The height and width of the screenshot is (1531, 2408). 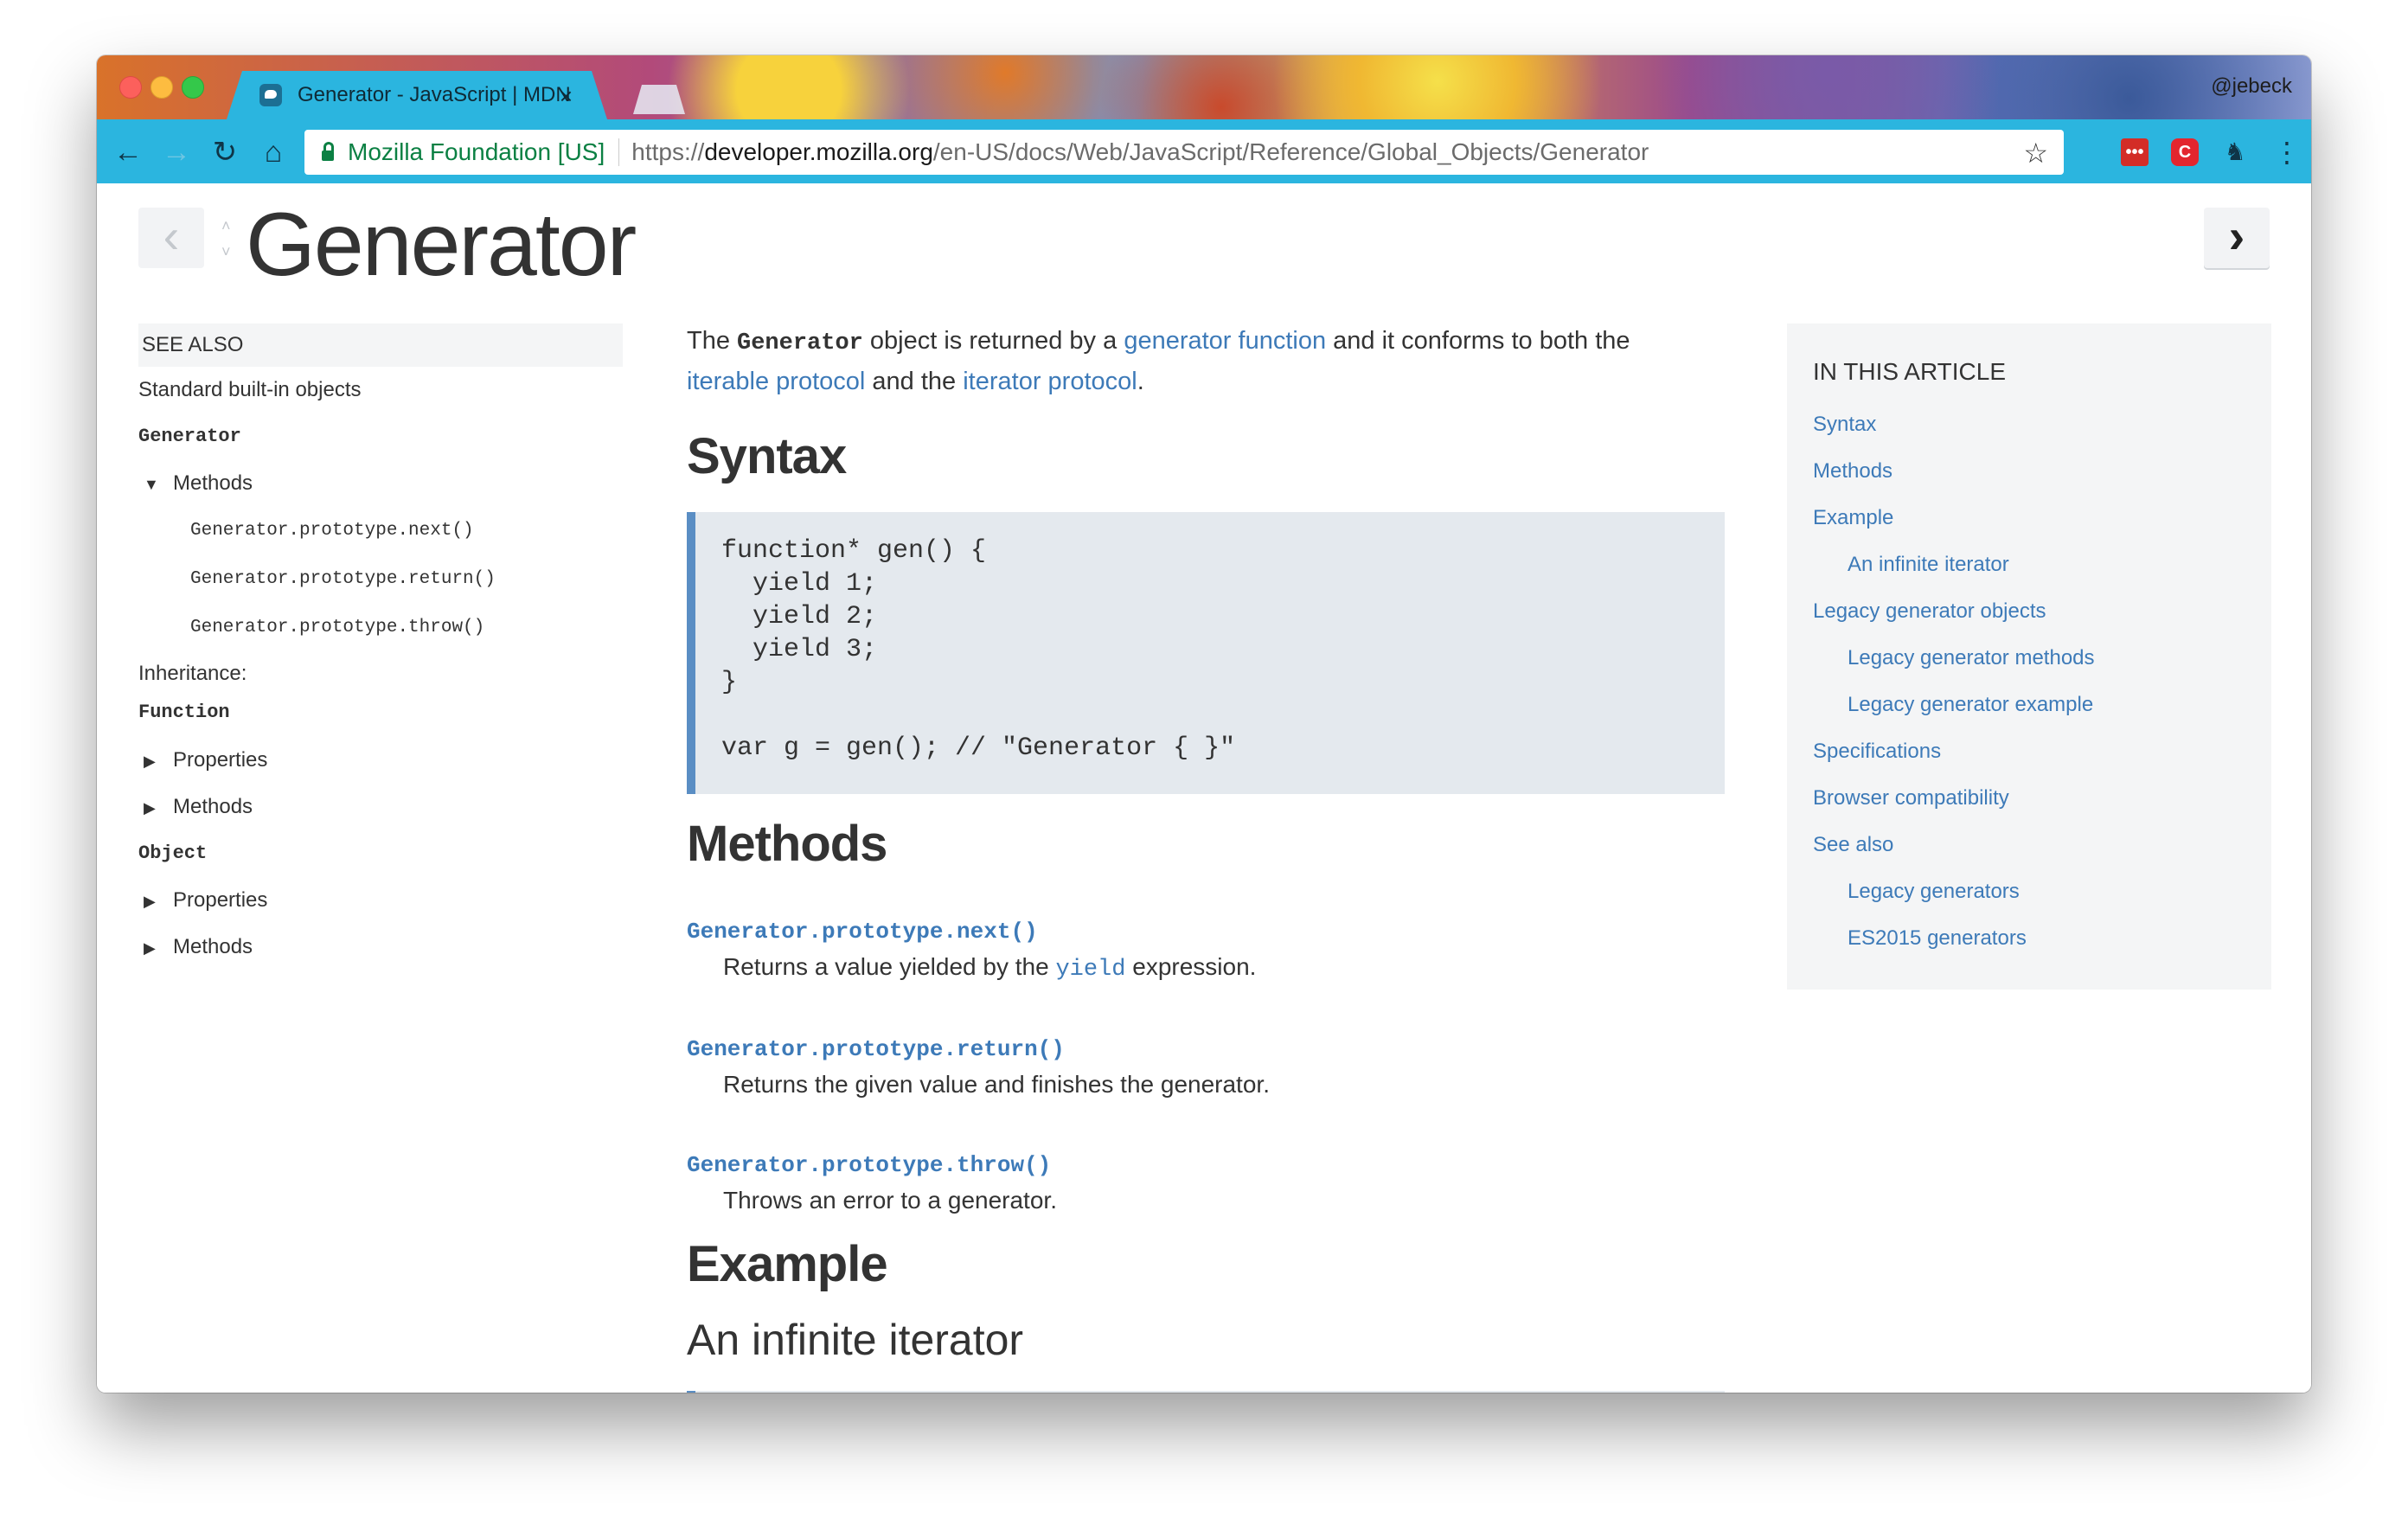 I want to click on sidebar-object-link: Object, so click(x=380, y=853).